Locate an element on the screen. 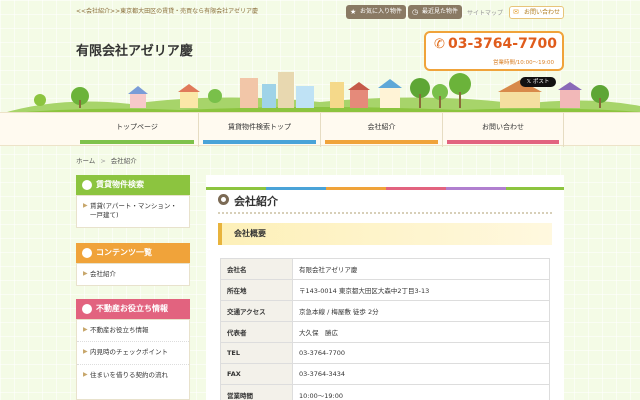  recent-label: 最近見た物件 is located at coordinates (440, 11).